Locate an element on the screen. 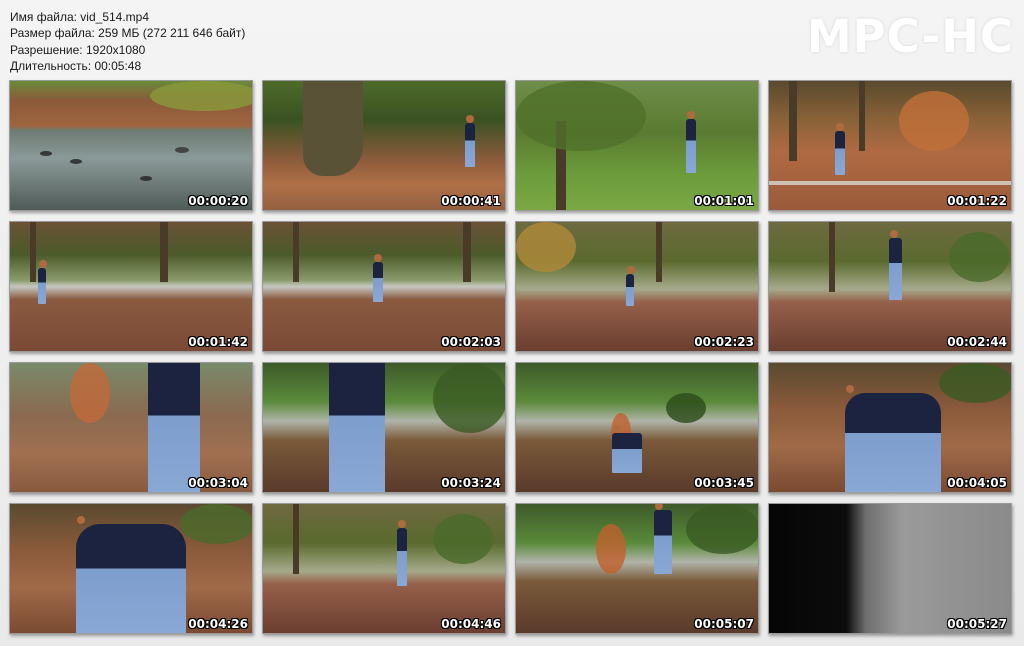 This screenshot has width=1024, height=646. timestamp: 00:01:01 is located at coordinates (724, 201).